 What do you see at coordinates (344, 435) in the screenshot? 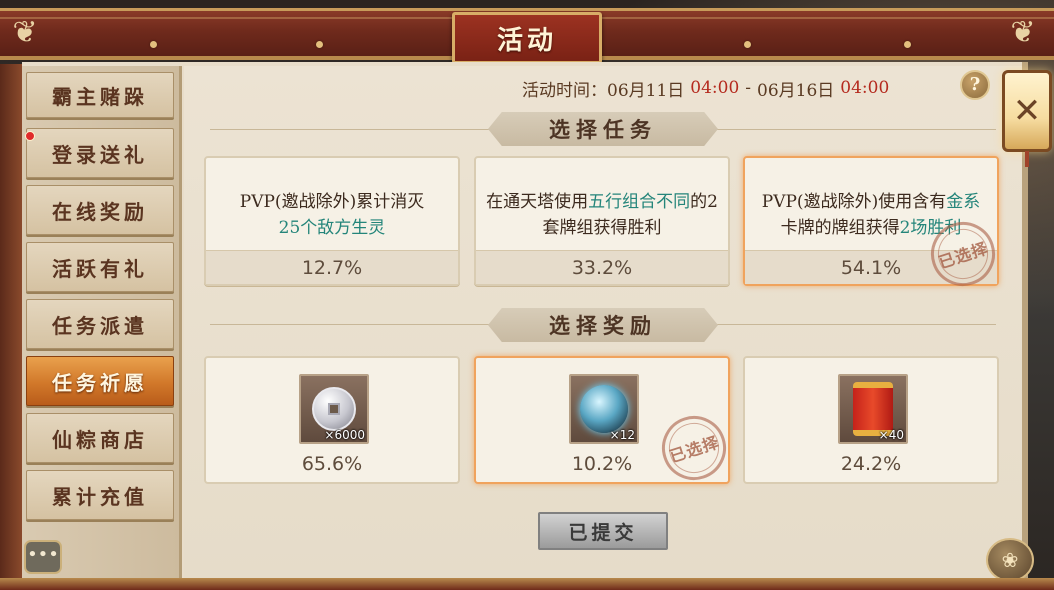
I see `reward-count: ×6000` at bounding box center [344, 435].